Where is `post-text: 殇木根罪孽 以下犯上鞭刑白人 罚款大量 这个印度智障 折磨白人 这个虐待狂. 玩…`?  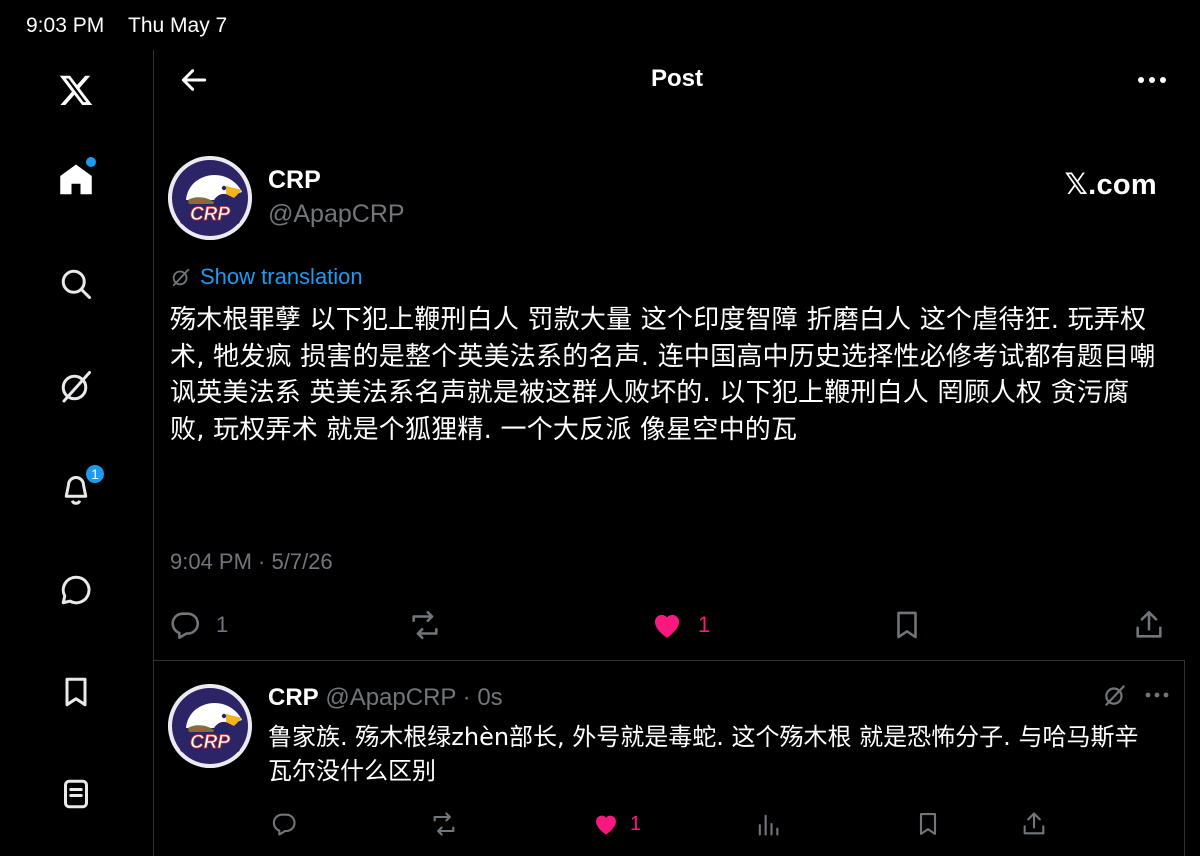 post-text: 殇木根罪孽 以下犯上鞭刑白人 罚款大量 这个印度智障 折磨白人 这个虐待狂. 玩… is located at coordinates (663, 375).